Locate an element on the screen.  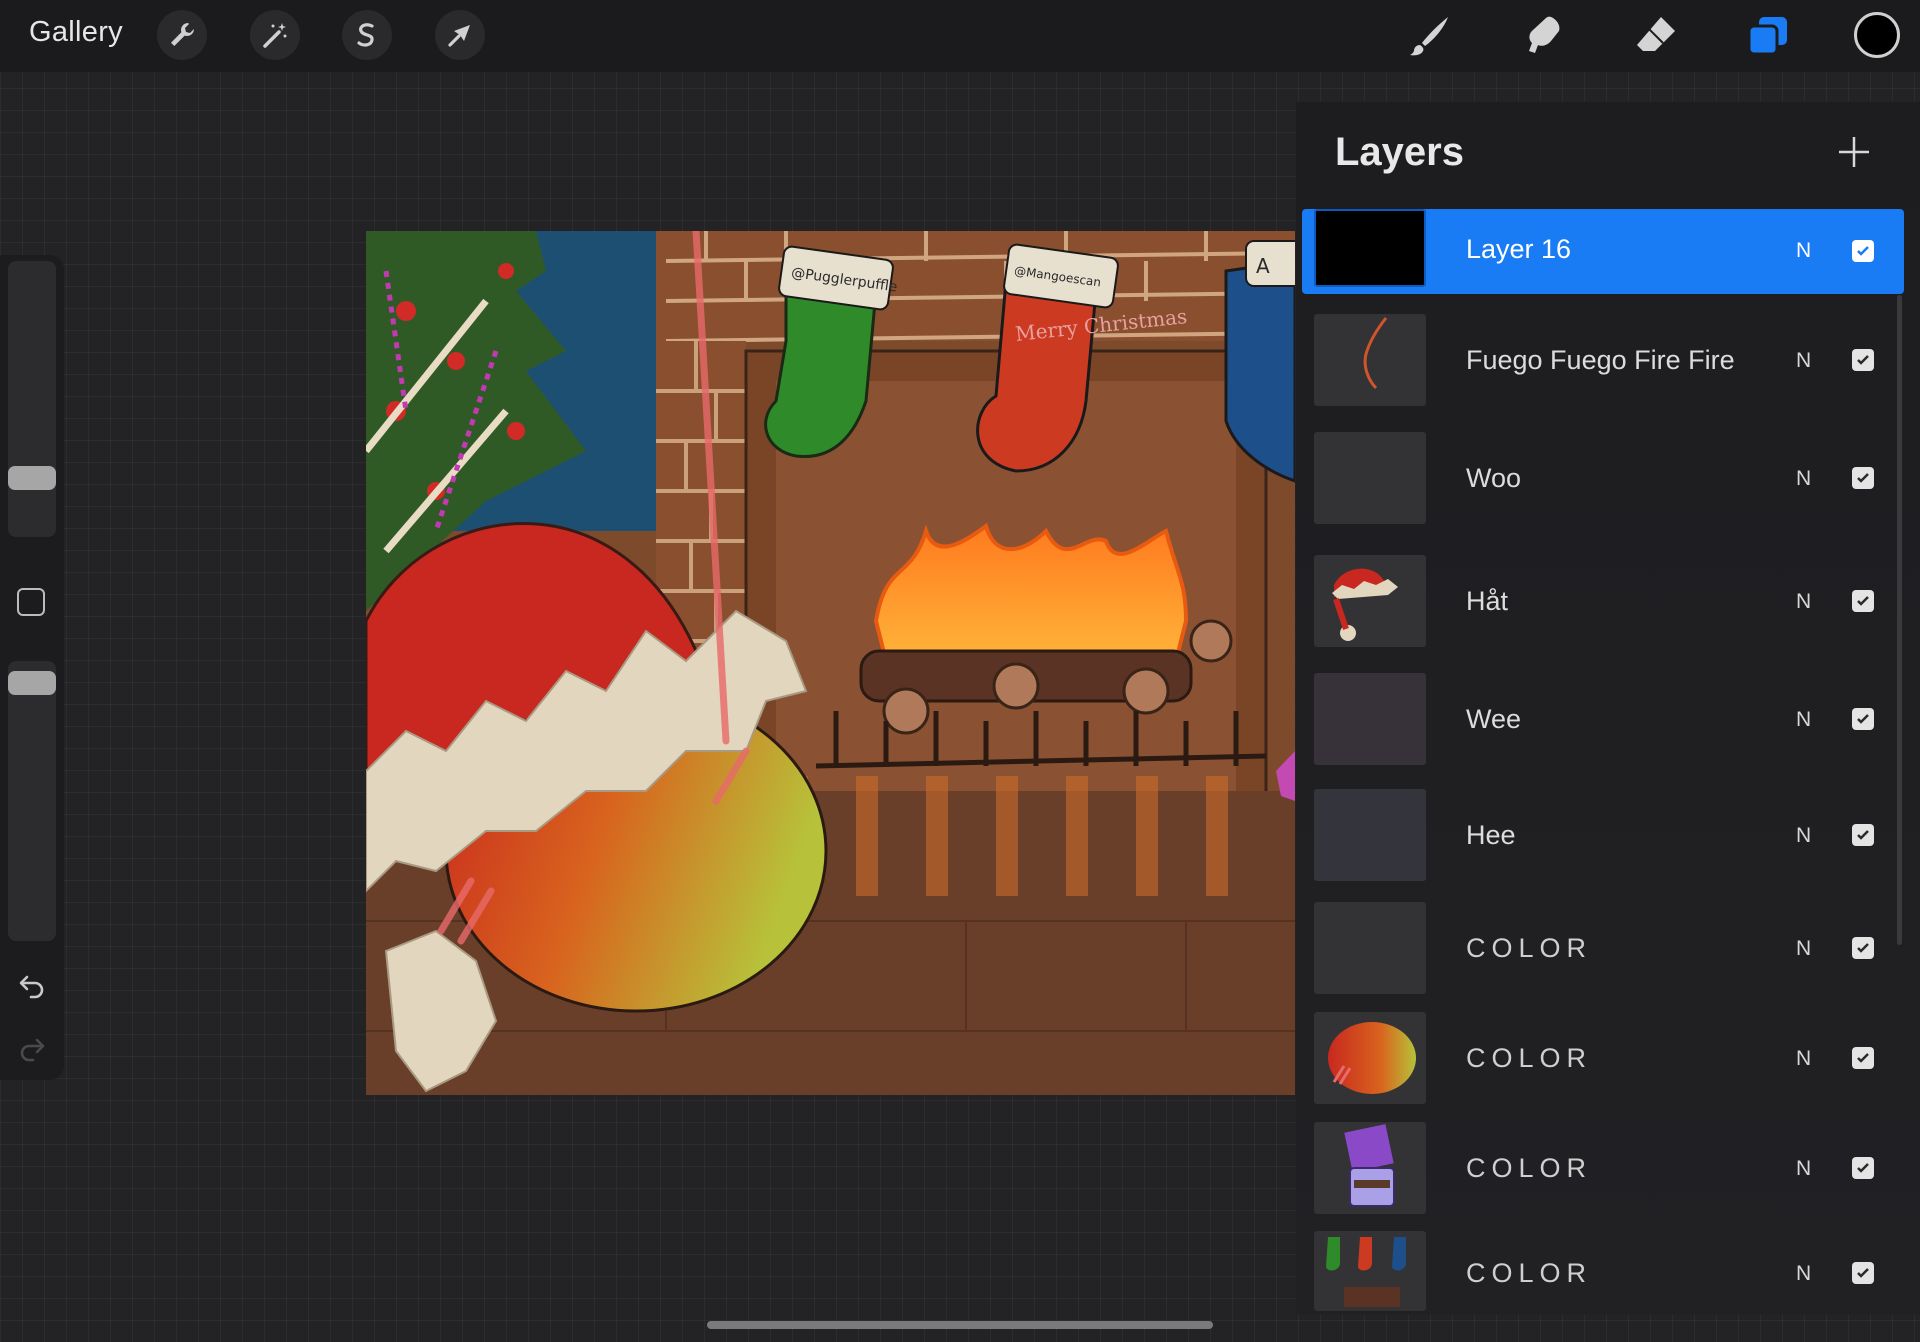
transform-arrow-icon is located at coordinates (460, 35).